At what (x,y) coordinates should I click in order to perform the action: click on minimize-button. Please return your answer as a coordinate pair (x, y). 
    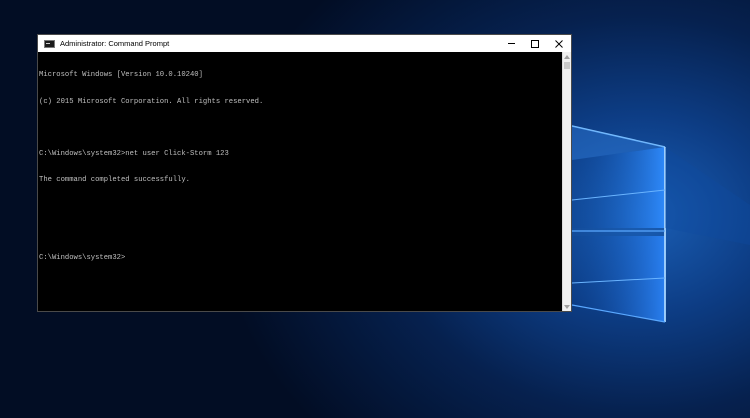
    Looking at the image, I should click on (511, 43).